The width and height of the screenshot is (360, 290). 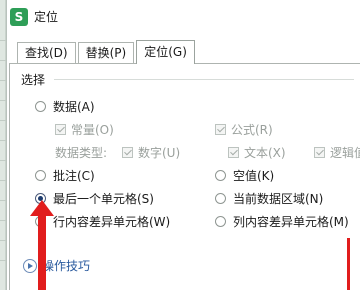 What do you see at coordinates (278, 199) in the screenshot?
I see `radio-label-current-region: 当前数据区域(N)` at bounding box center [278, 199].